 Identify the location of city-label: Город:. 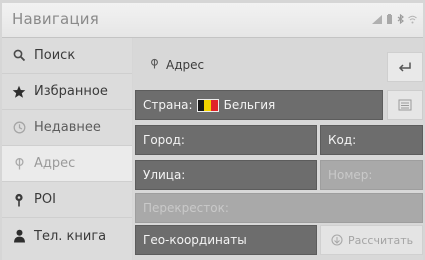
(164, 140).